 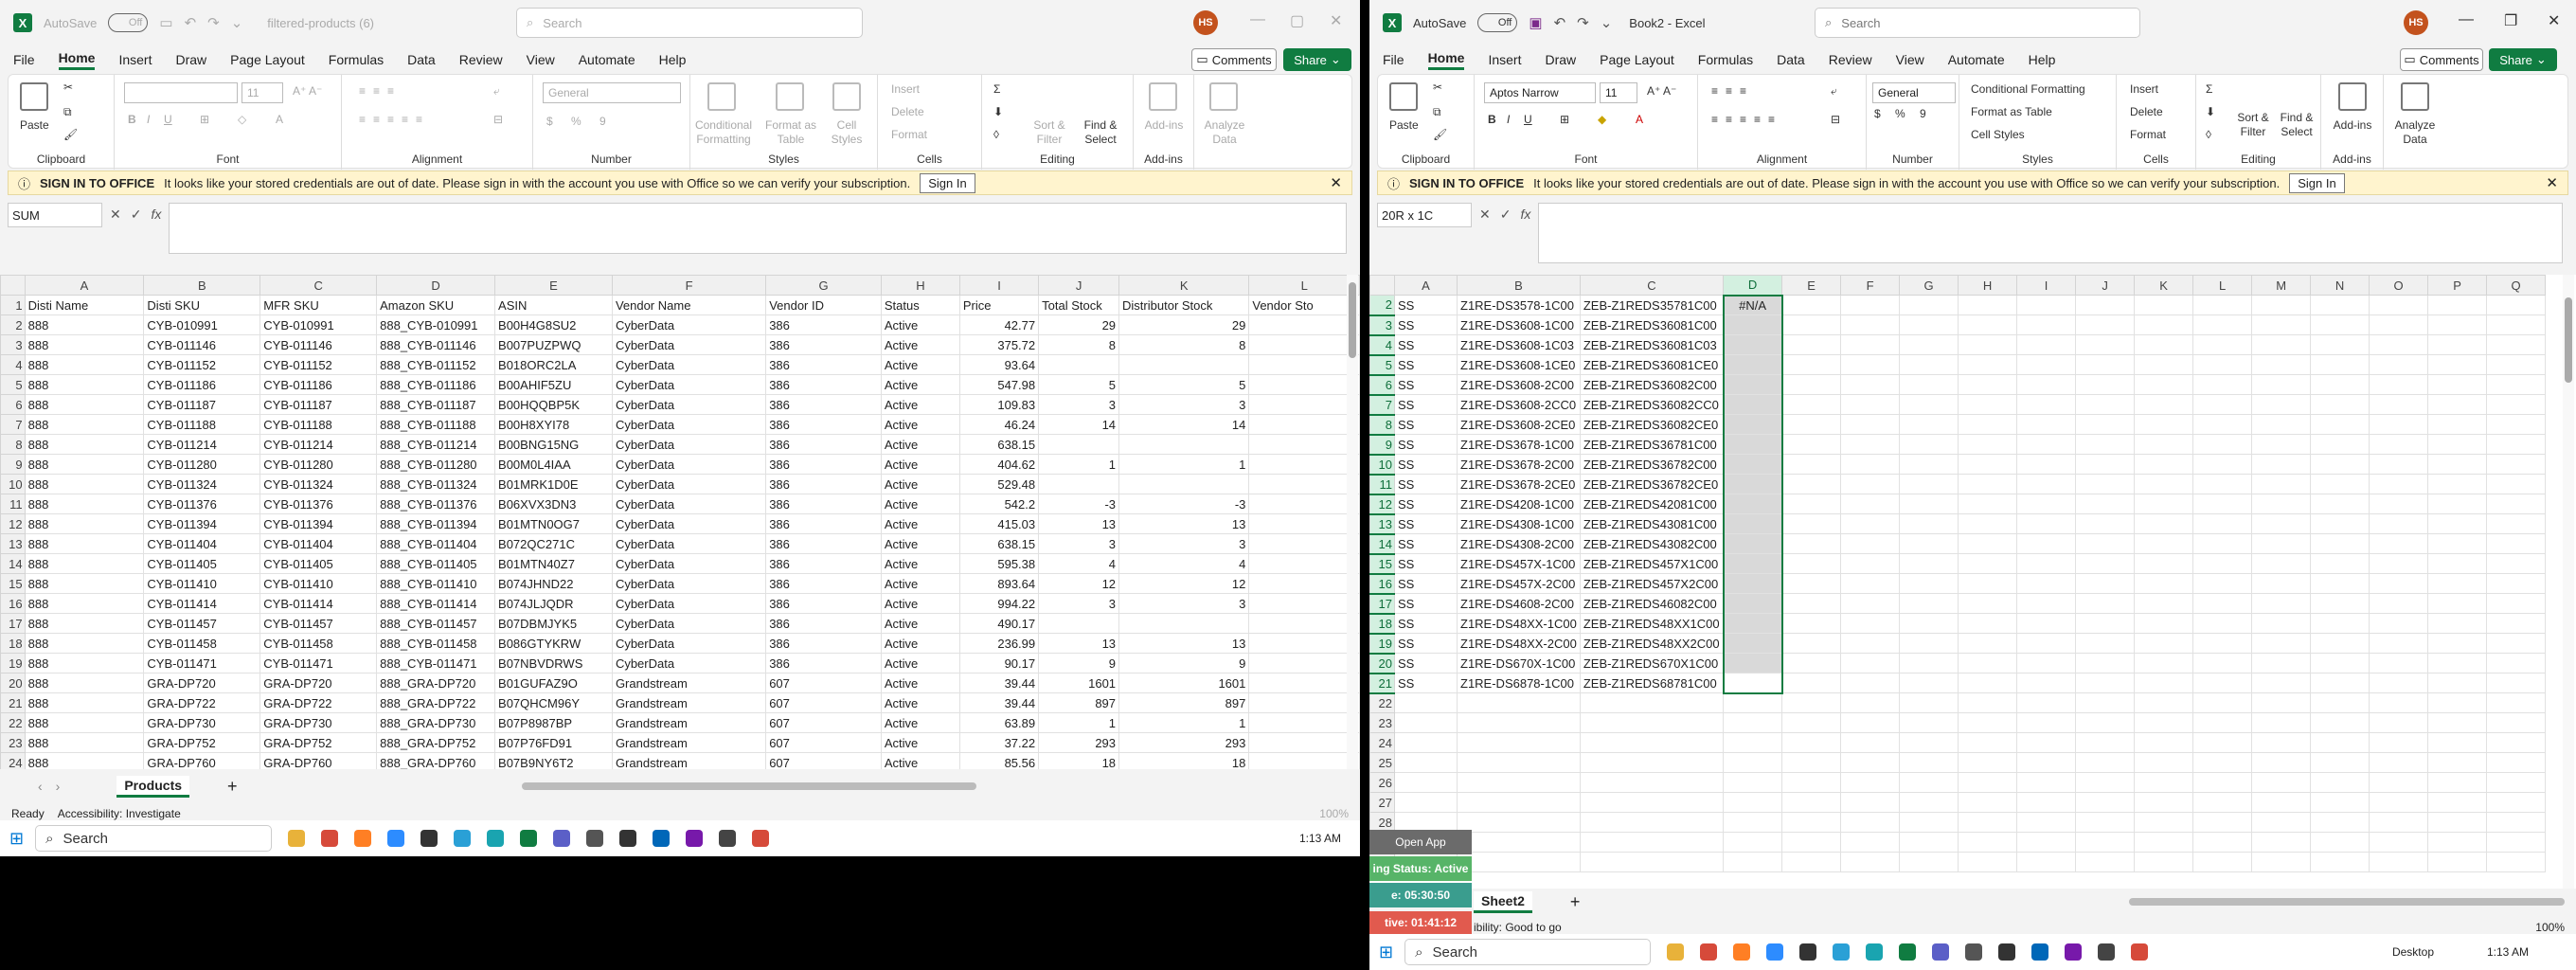 I want to click on conditional-formatting-button: Conditional Formatting, so click(x=2028, y=89).